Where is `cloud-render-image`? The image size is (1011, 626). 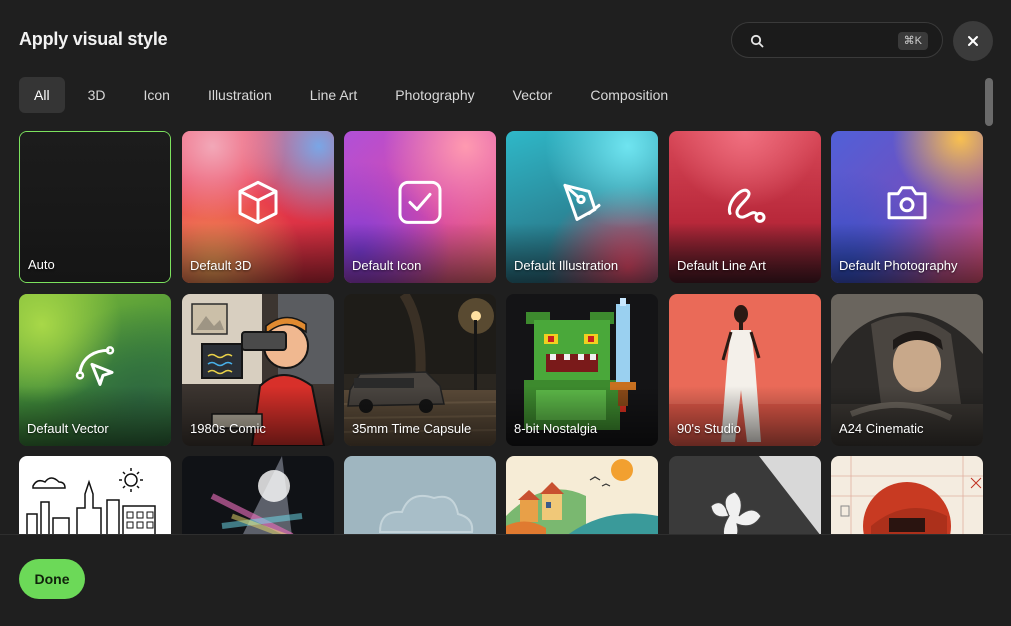
cloud-render-image is located at coordinates (420, 495).